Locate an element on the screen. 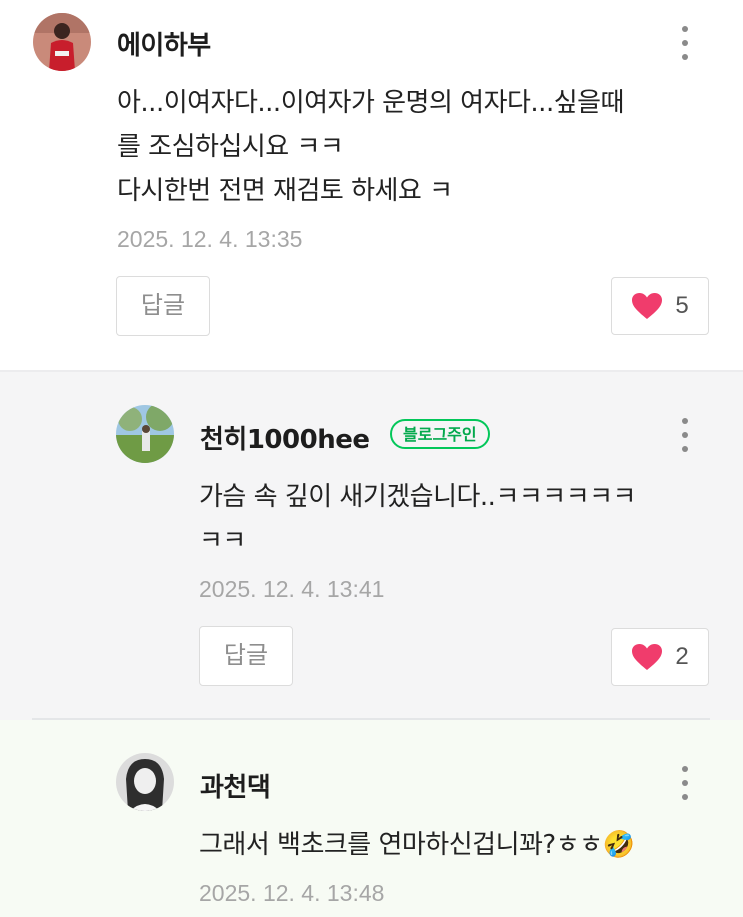  comment-text-line: 그래서 백초크를 연마하신겁니꽈?ㅎㅎ🤣 is located at coordinates (417, 845).